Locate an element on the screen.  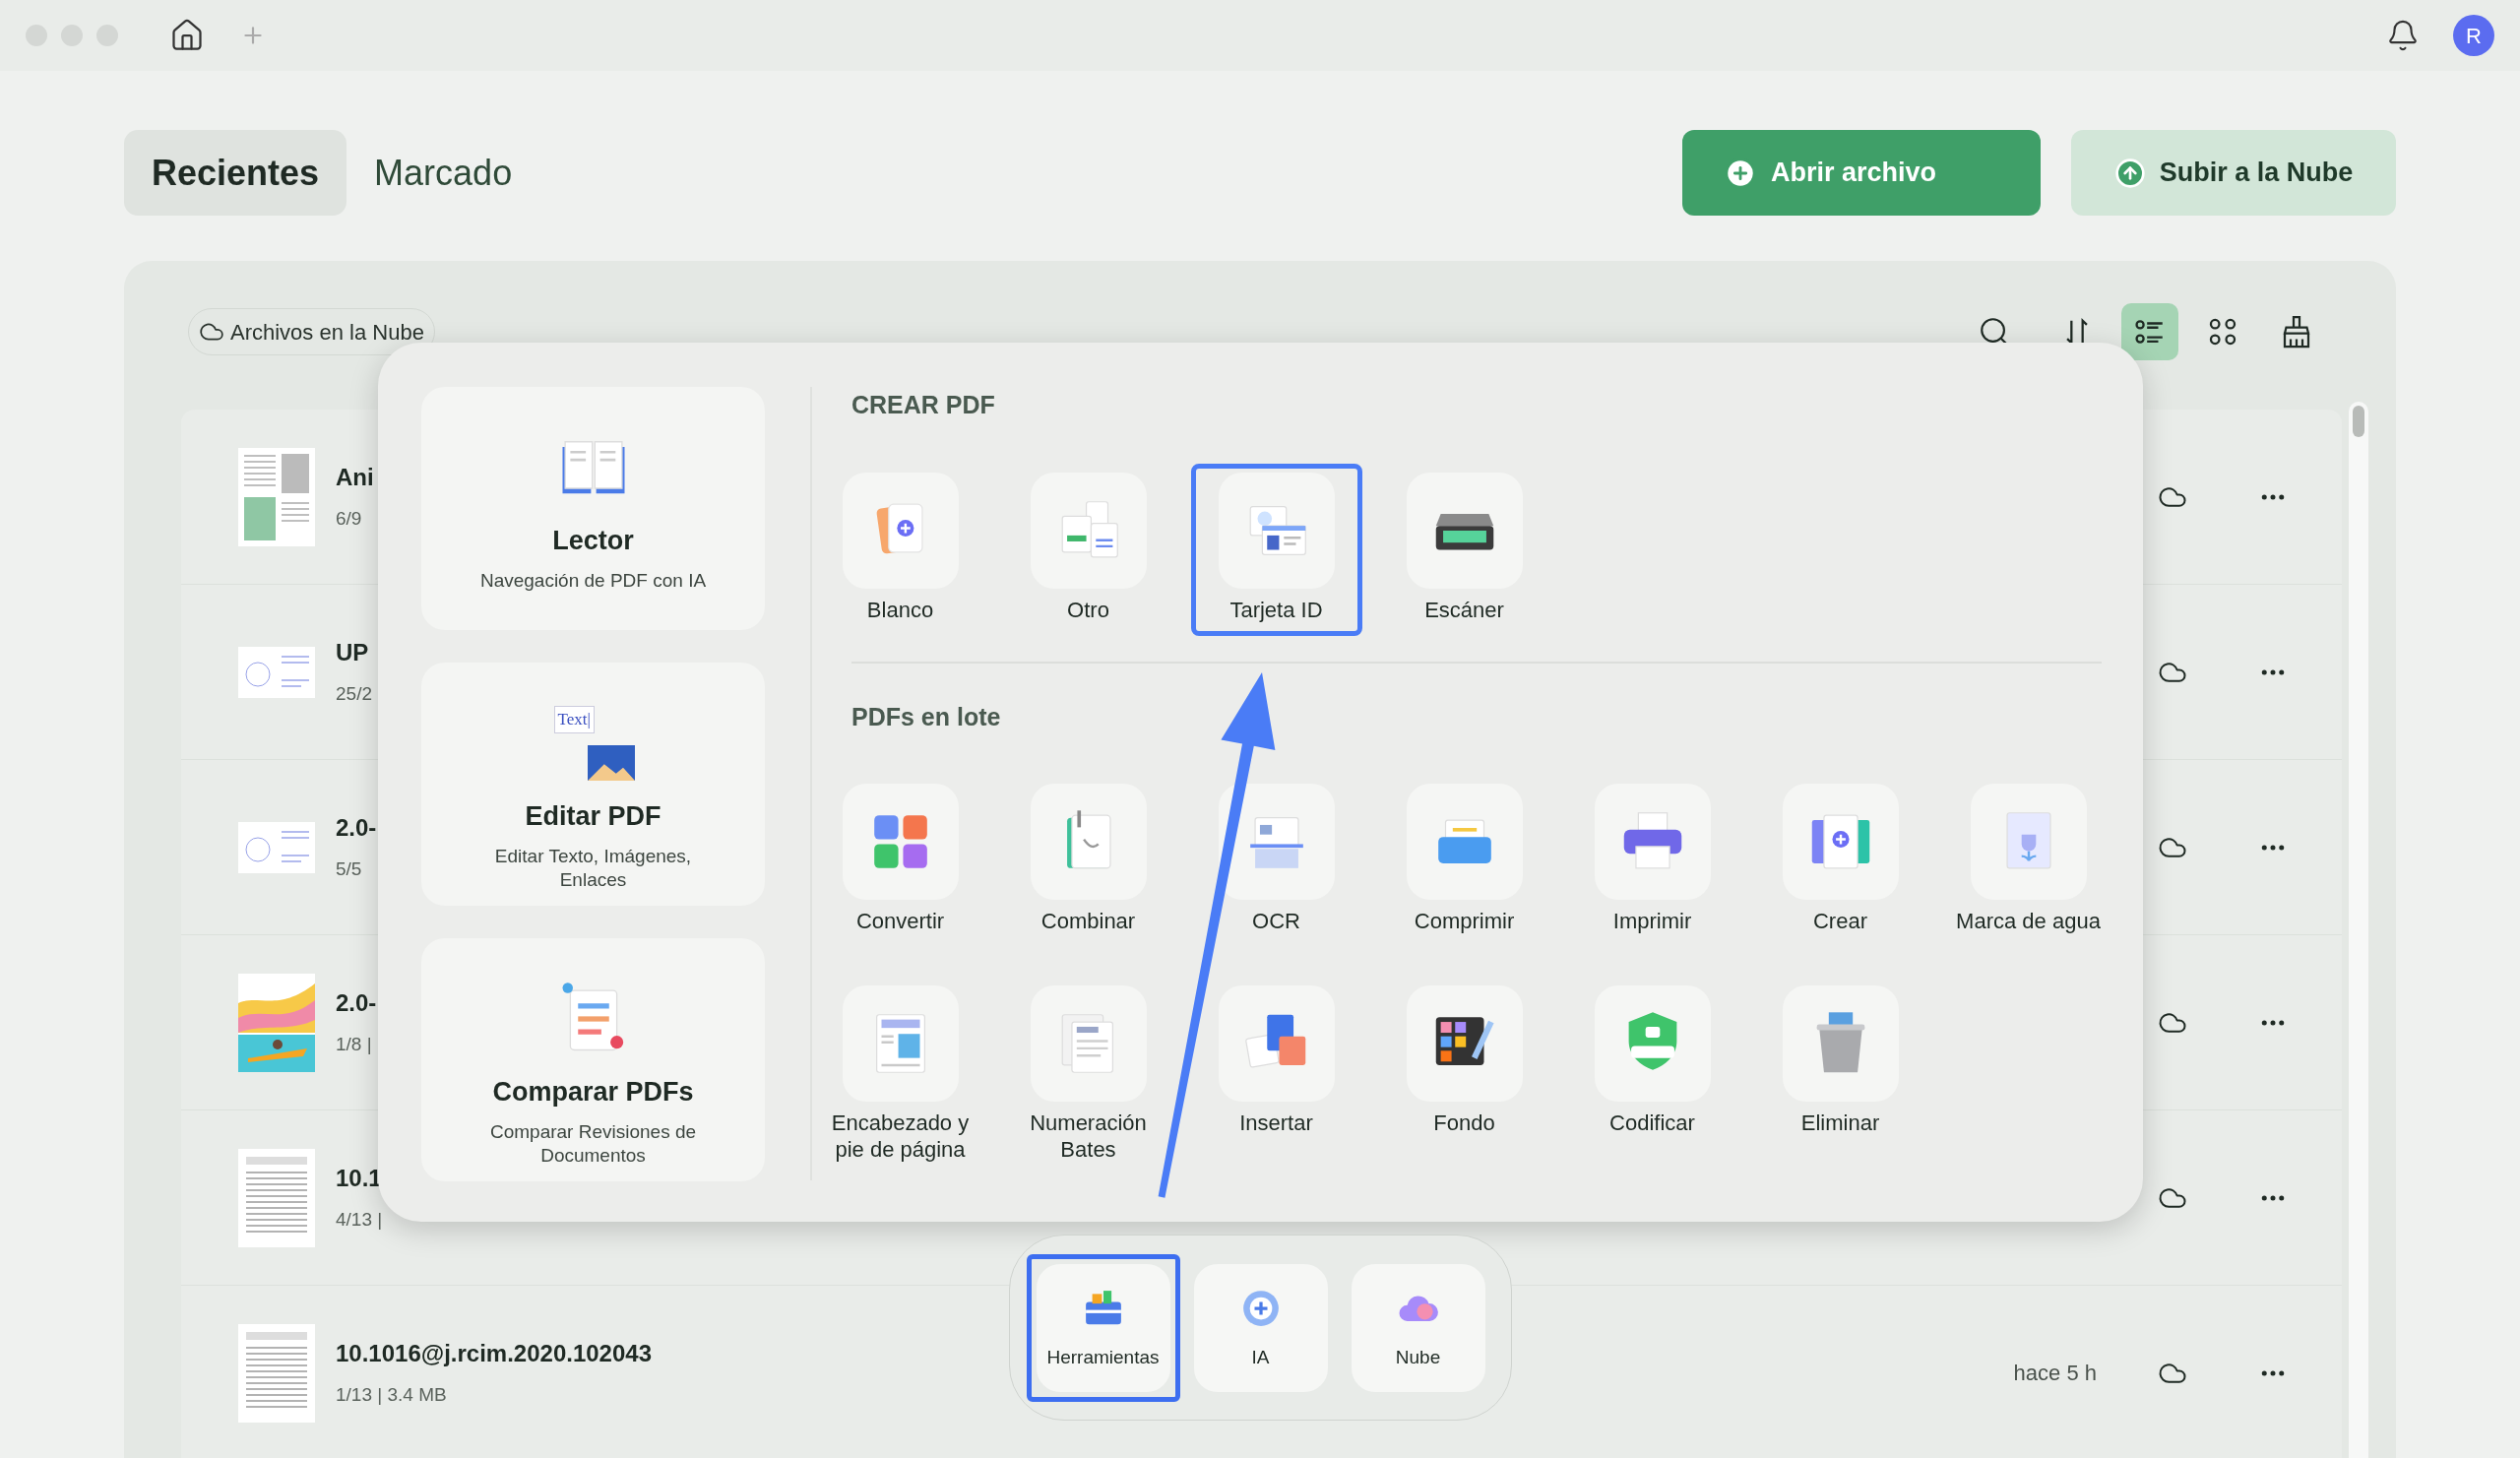
card-subtitle: Editar Texto, Imágenes, Enlaces is located at coordinates (593, 868).